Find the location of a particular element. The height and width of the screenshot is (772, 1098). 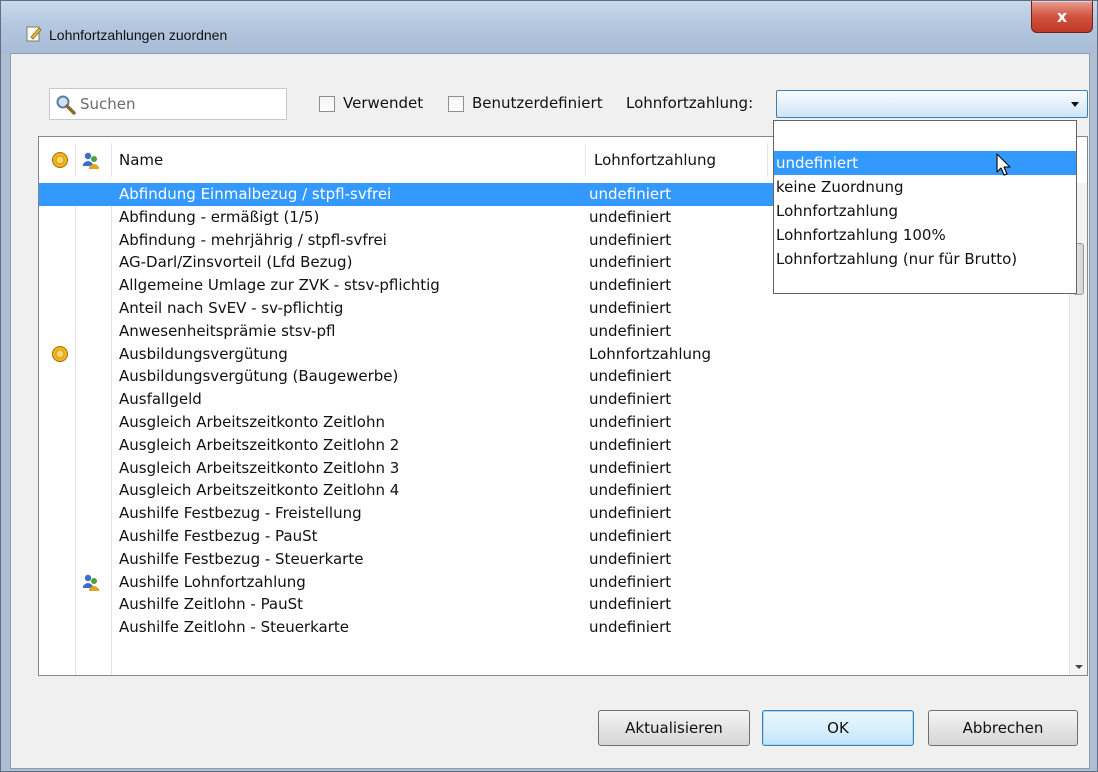

dropdown-option is located at coordinates (925, 135).